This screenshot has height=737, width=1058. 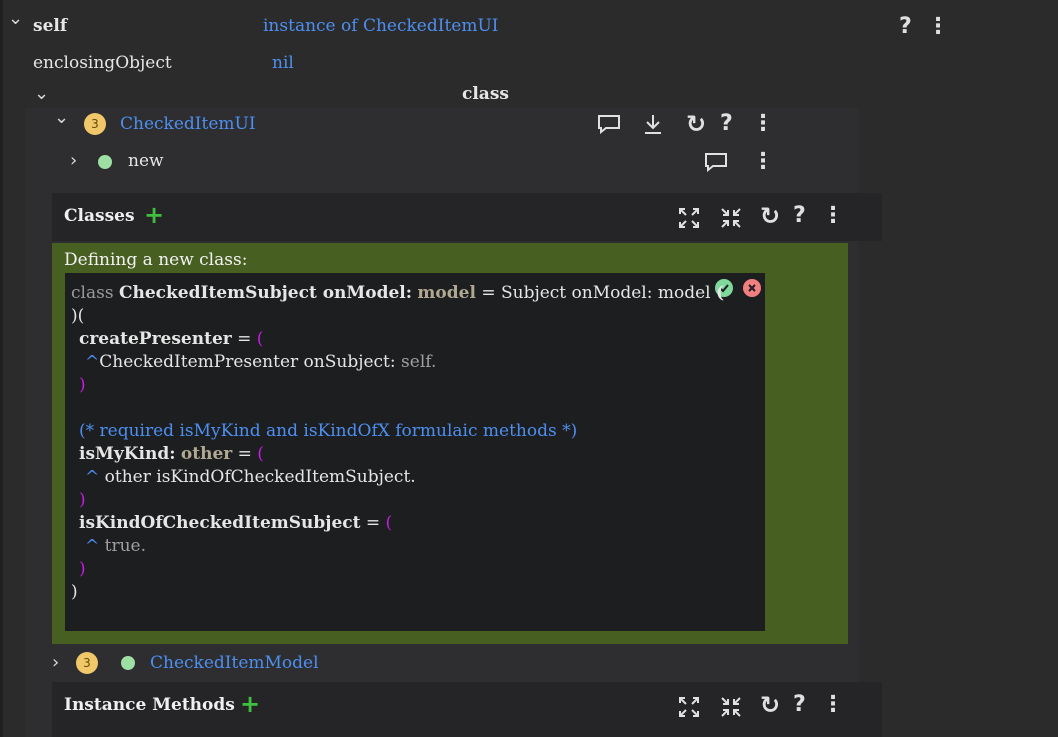 I want to click on method-name: new, so click(x=146, y=161).